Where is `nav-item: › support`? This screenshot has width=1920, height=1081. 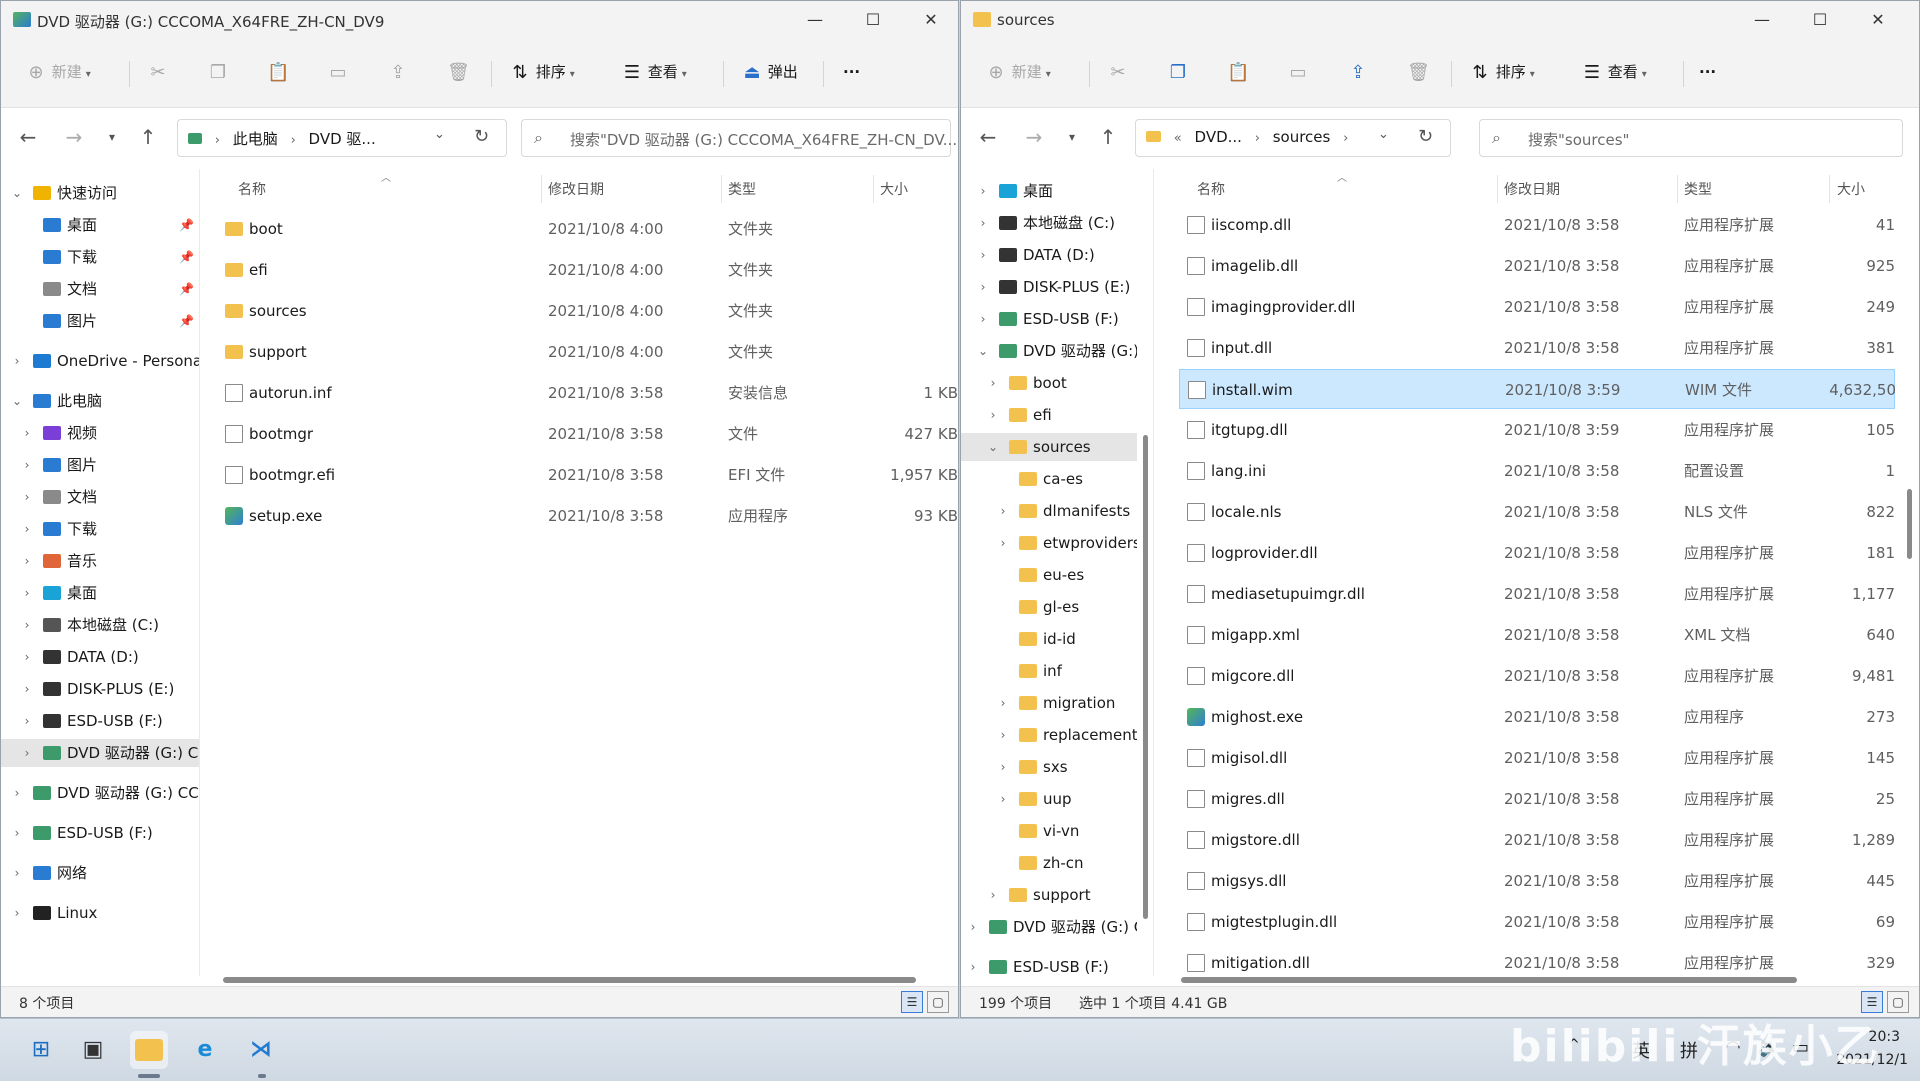
nav-item: › support is located at coordinates (1049, 895).